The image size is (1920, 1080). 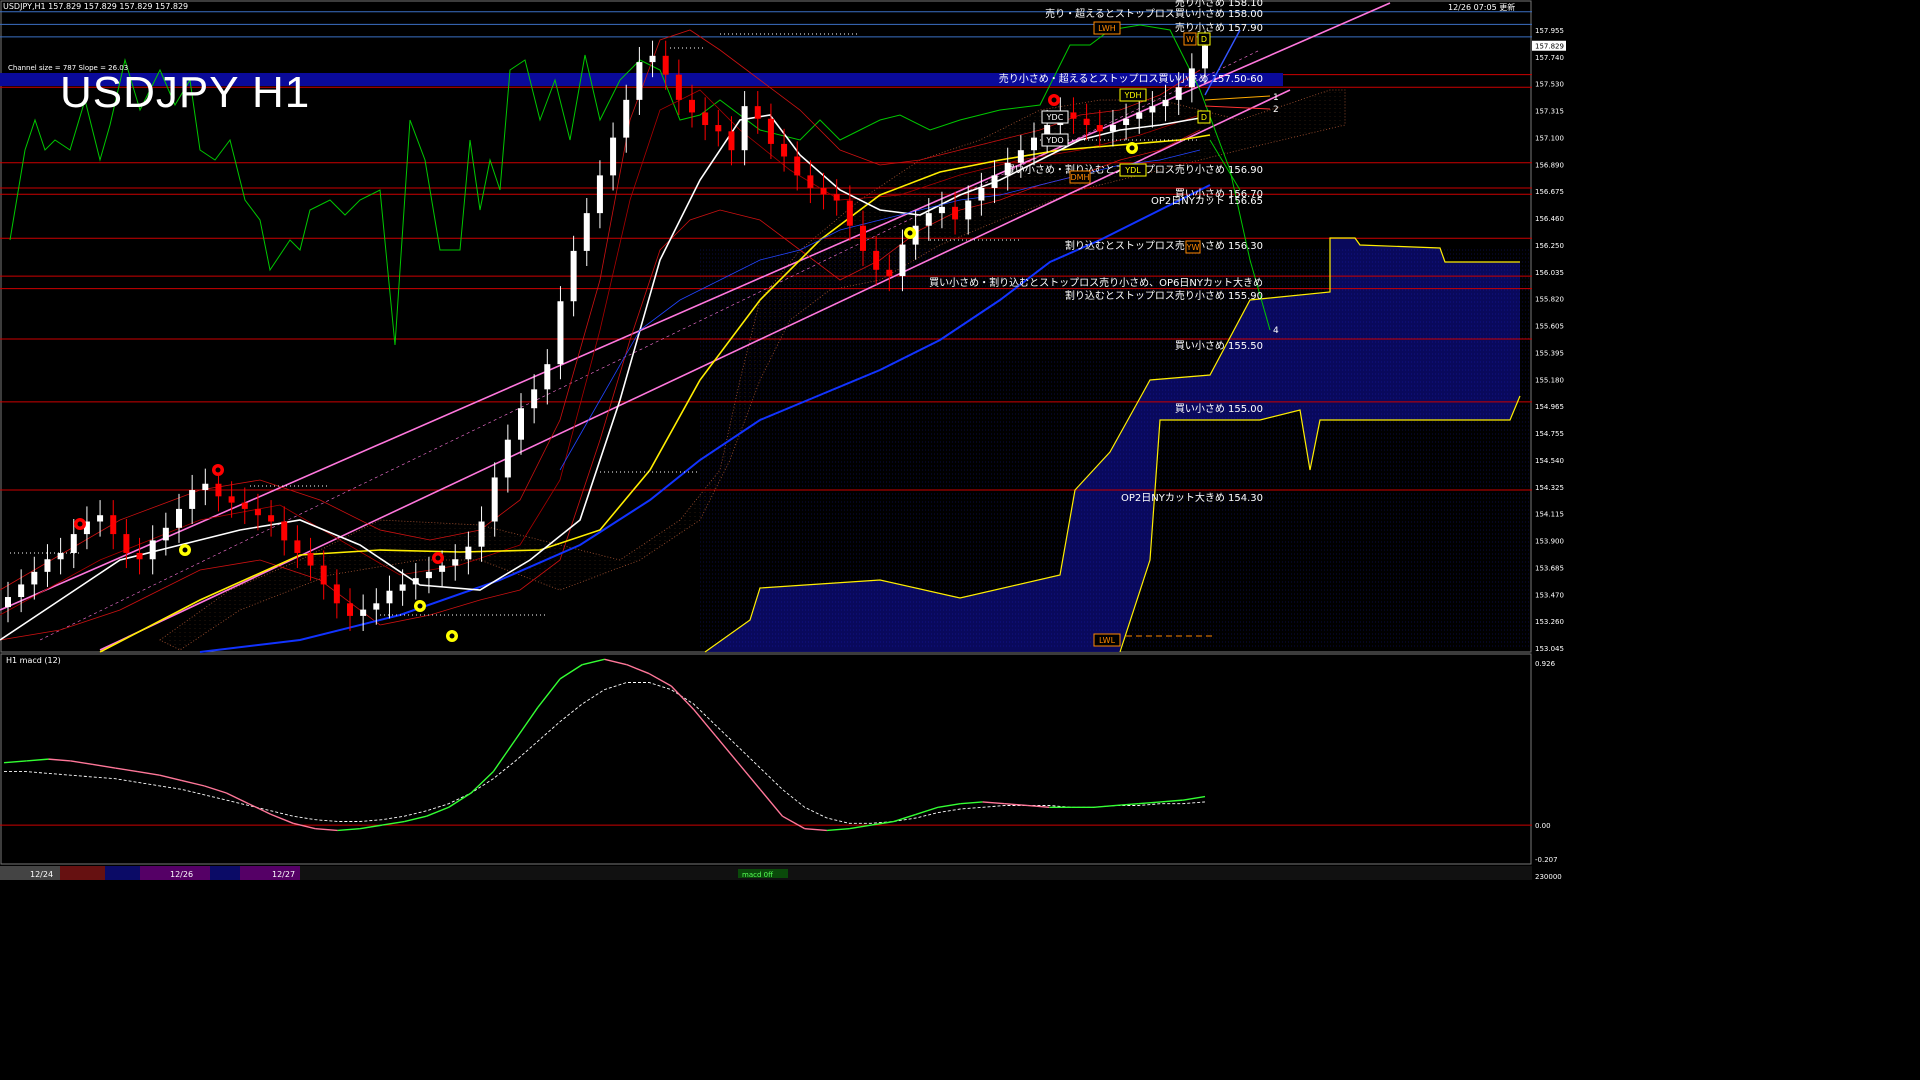 What do you see at coordinates (1549, 622) in the screenshot?
I see `price-tick: 153.260` at bounding box center [1549, 622].